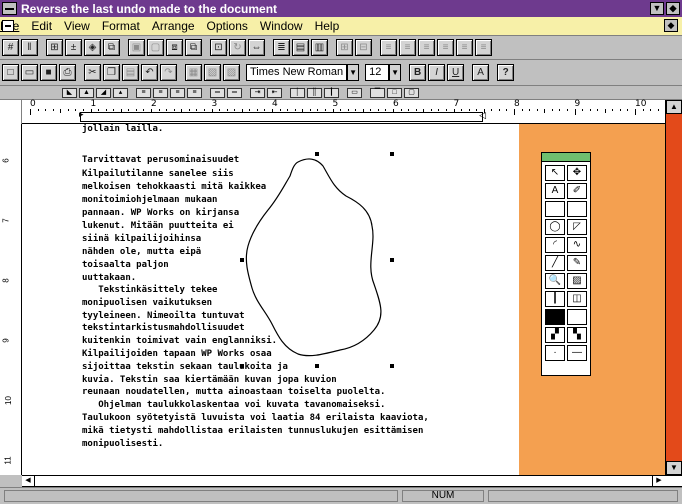 The height and width of the screenshot is (504, 682). Describe the element at coordinates (353, 72) in the screenshot. I see `font-name-dropdown-icon: ▼` at that location.